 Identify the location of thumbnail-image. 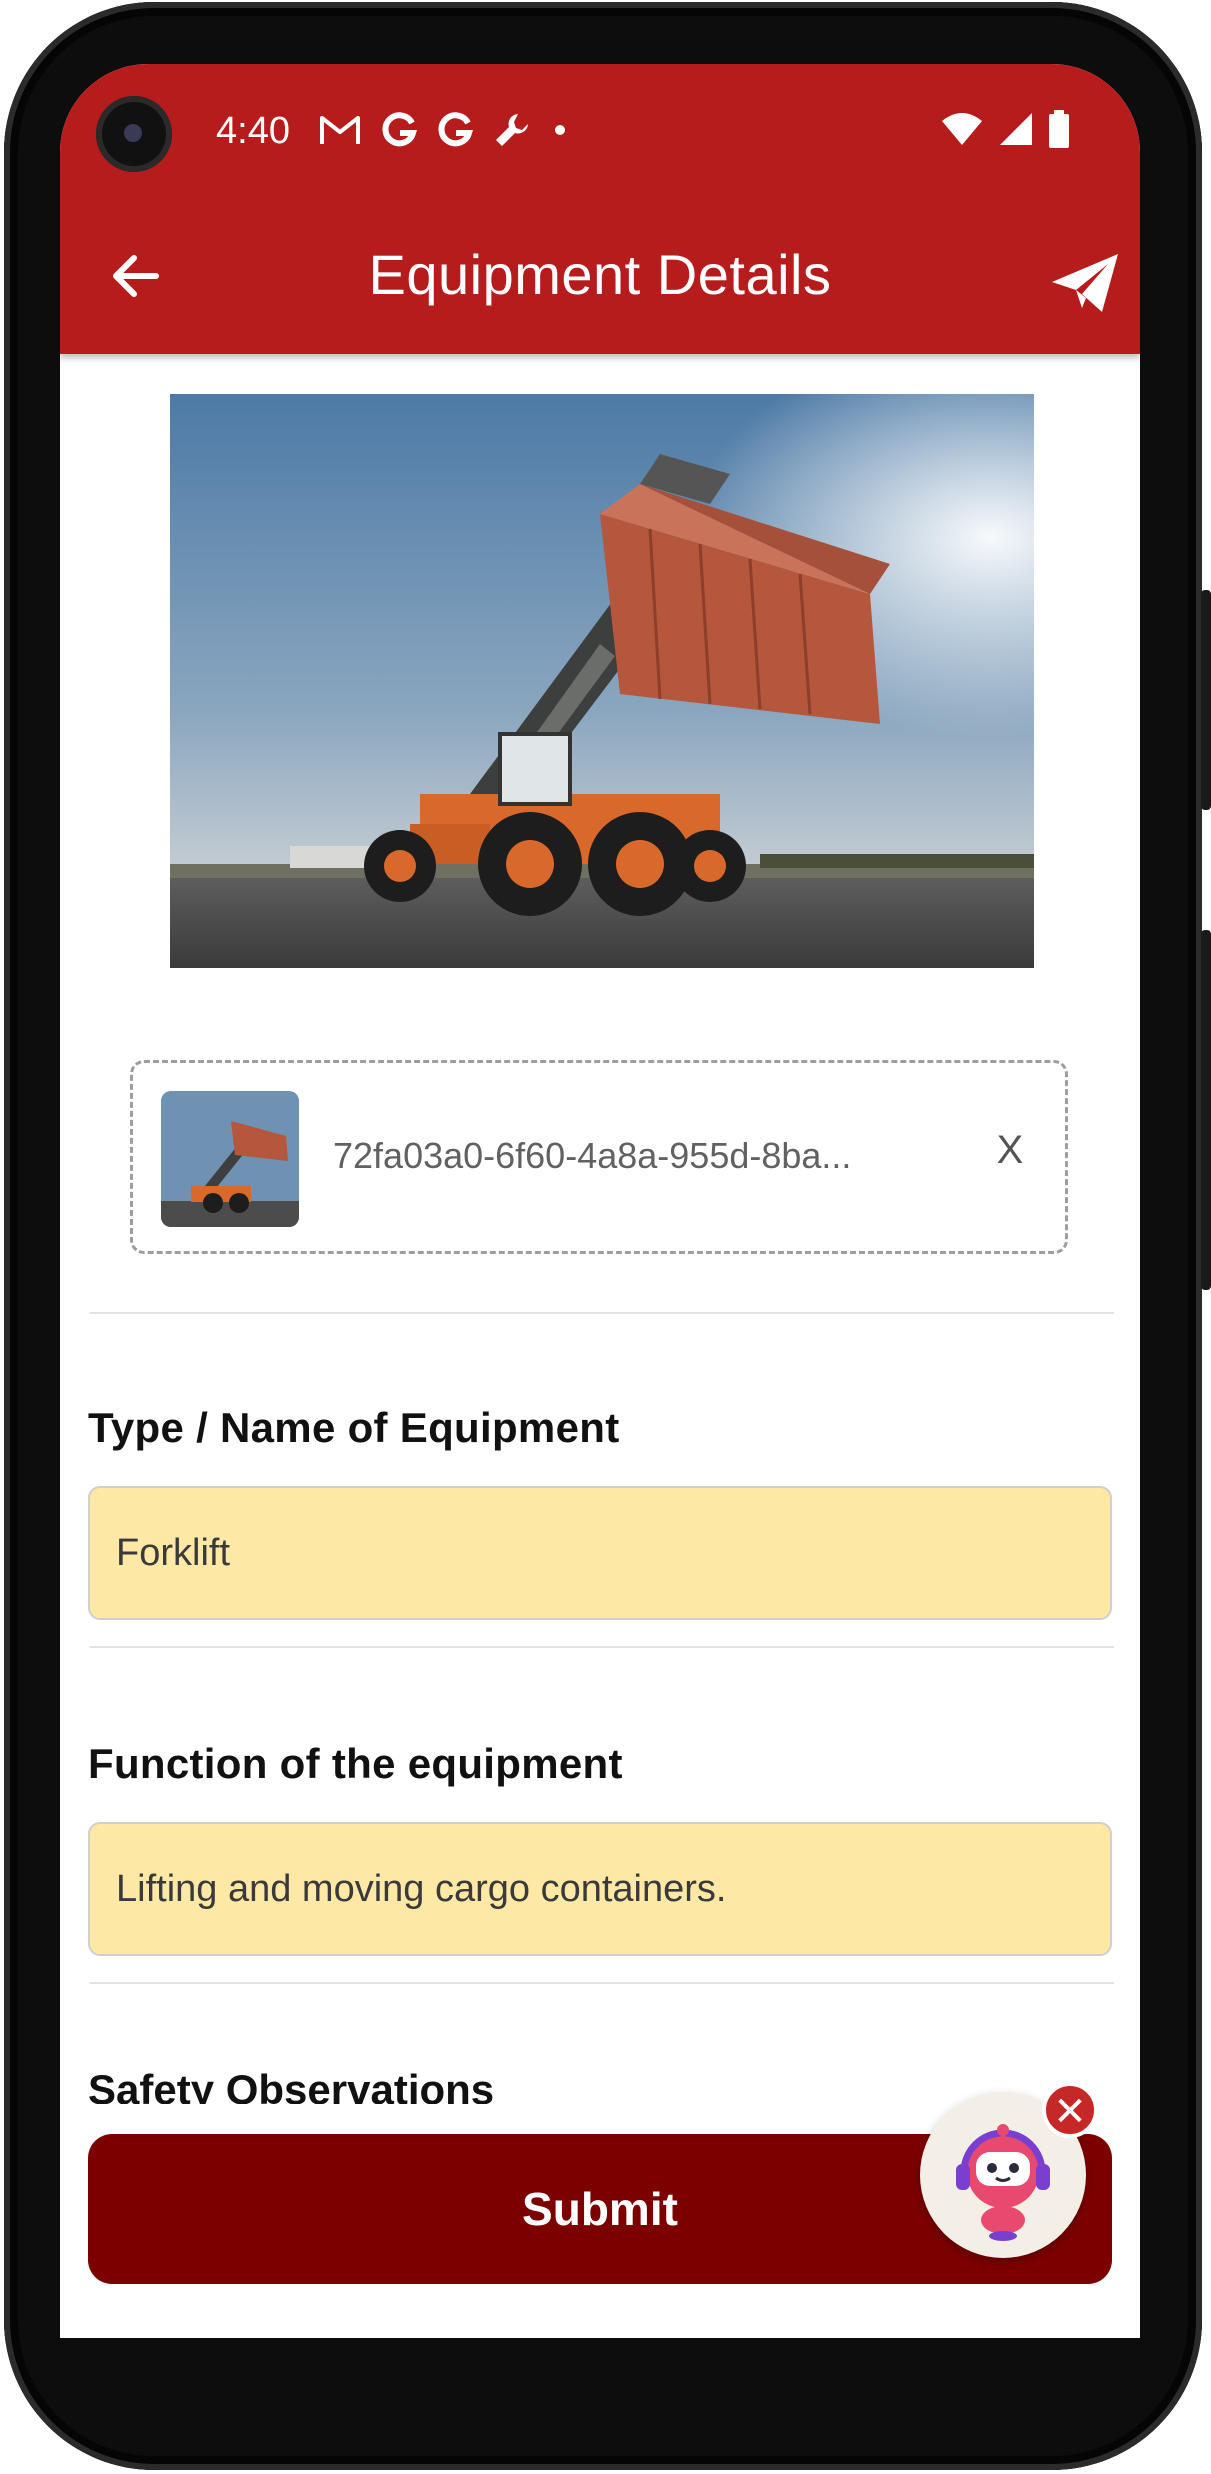
(230, 1159).